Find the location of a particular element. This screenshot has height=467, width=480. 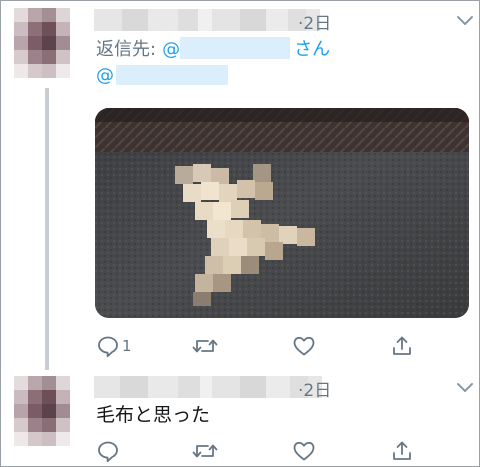

tweet-actions: 1 is located at coordinates (261, 346).